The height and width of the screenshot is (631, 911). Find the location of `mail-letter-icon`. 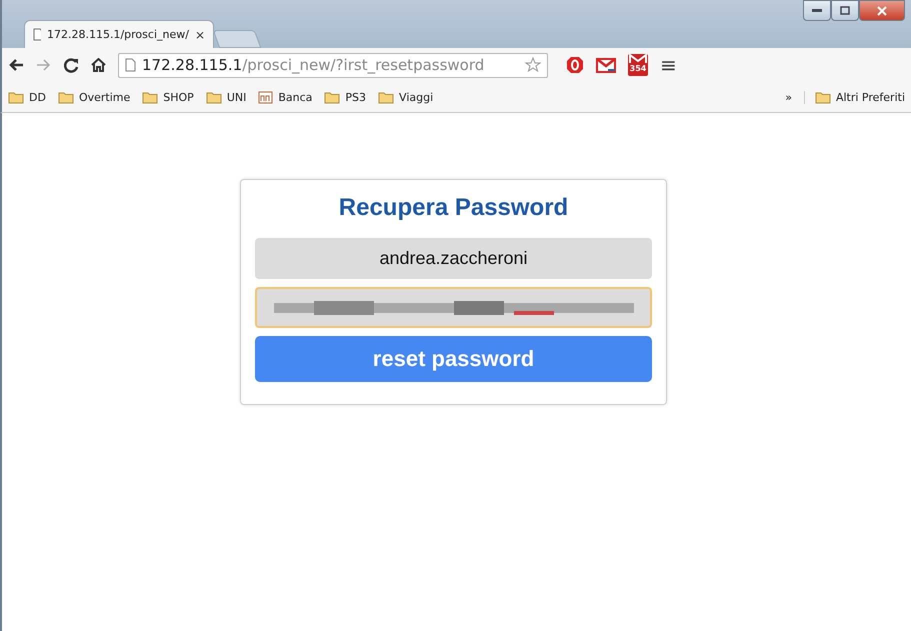

mail-letter-icon is located at coordinates (638, 59).